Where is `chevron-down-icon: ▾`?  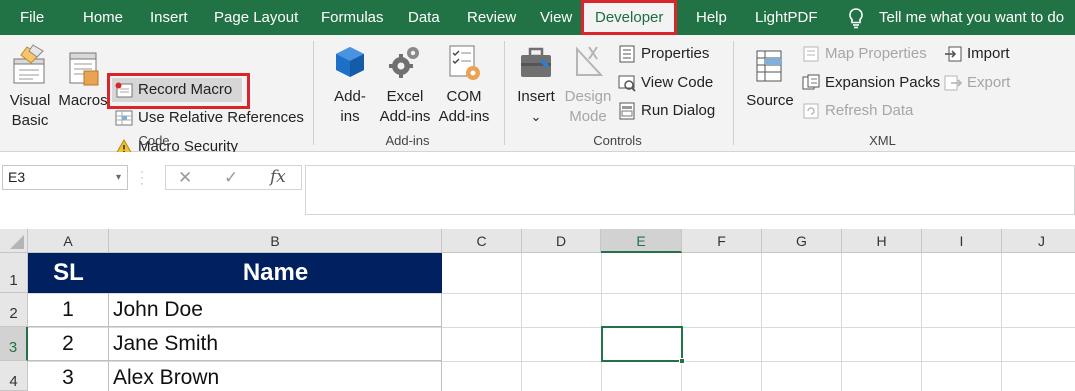
chevron-down-icon: ▾ is located at coordinates (118, 177).